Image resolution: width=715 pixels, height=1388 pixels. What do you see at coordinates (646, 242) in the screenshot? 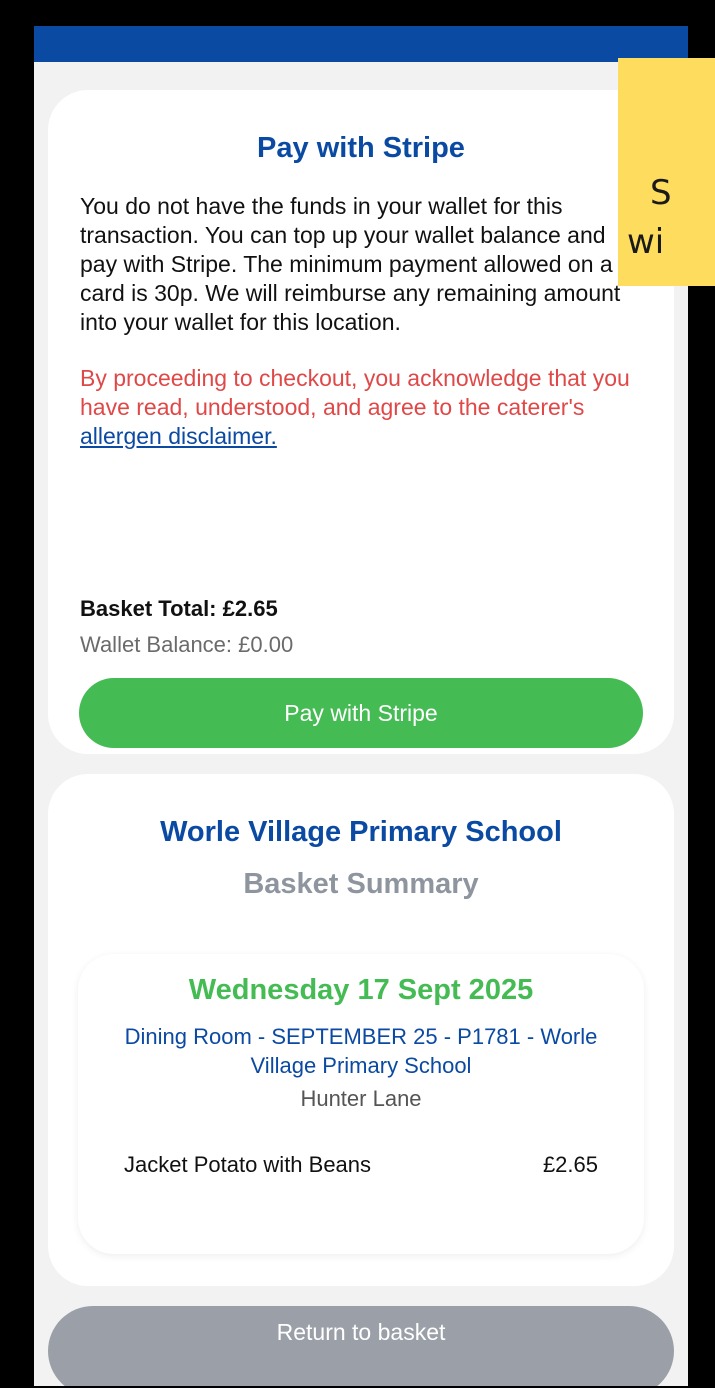
I see `overlay-caption-line: wi` at bounding box center [646, 242].